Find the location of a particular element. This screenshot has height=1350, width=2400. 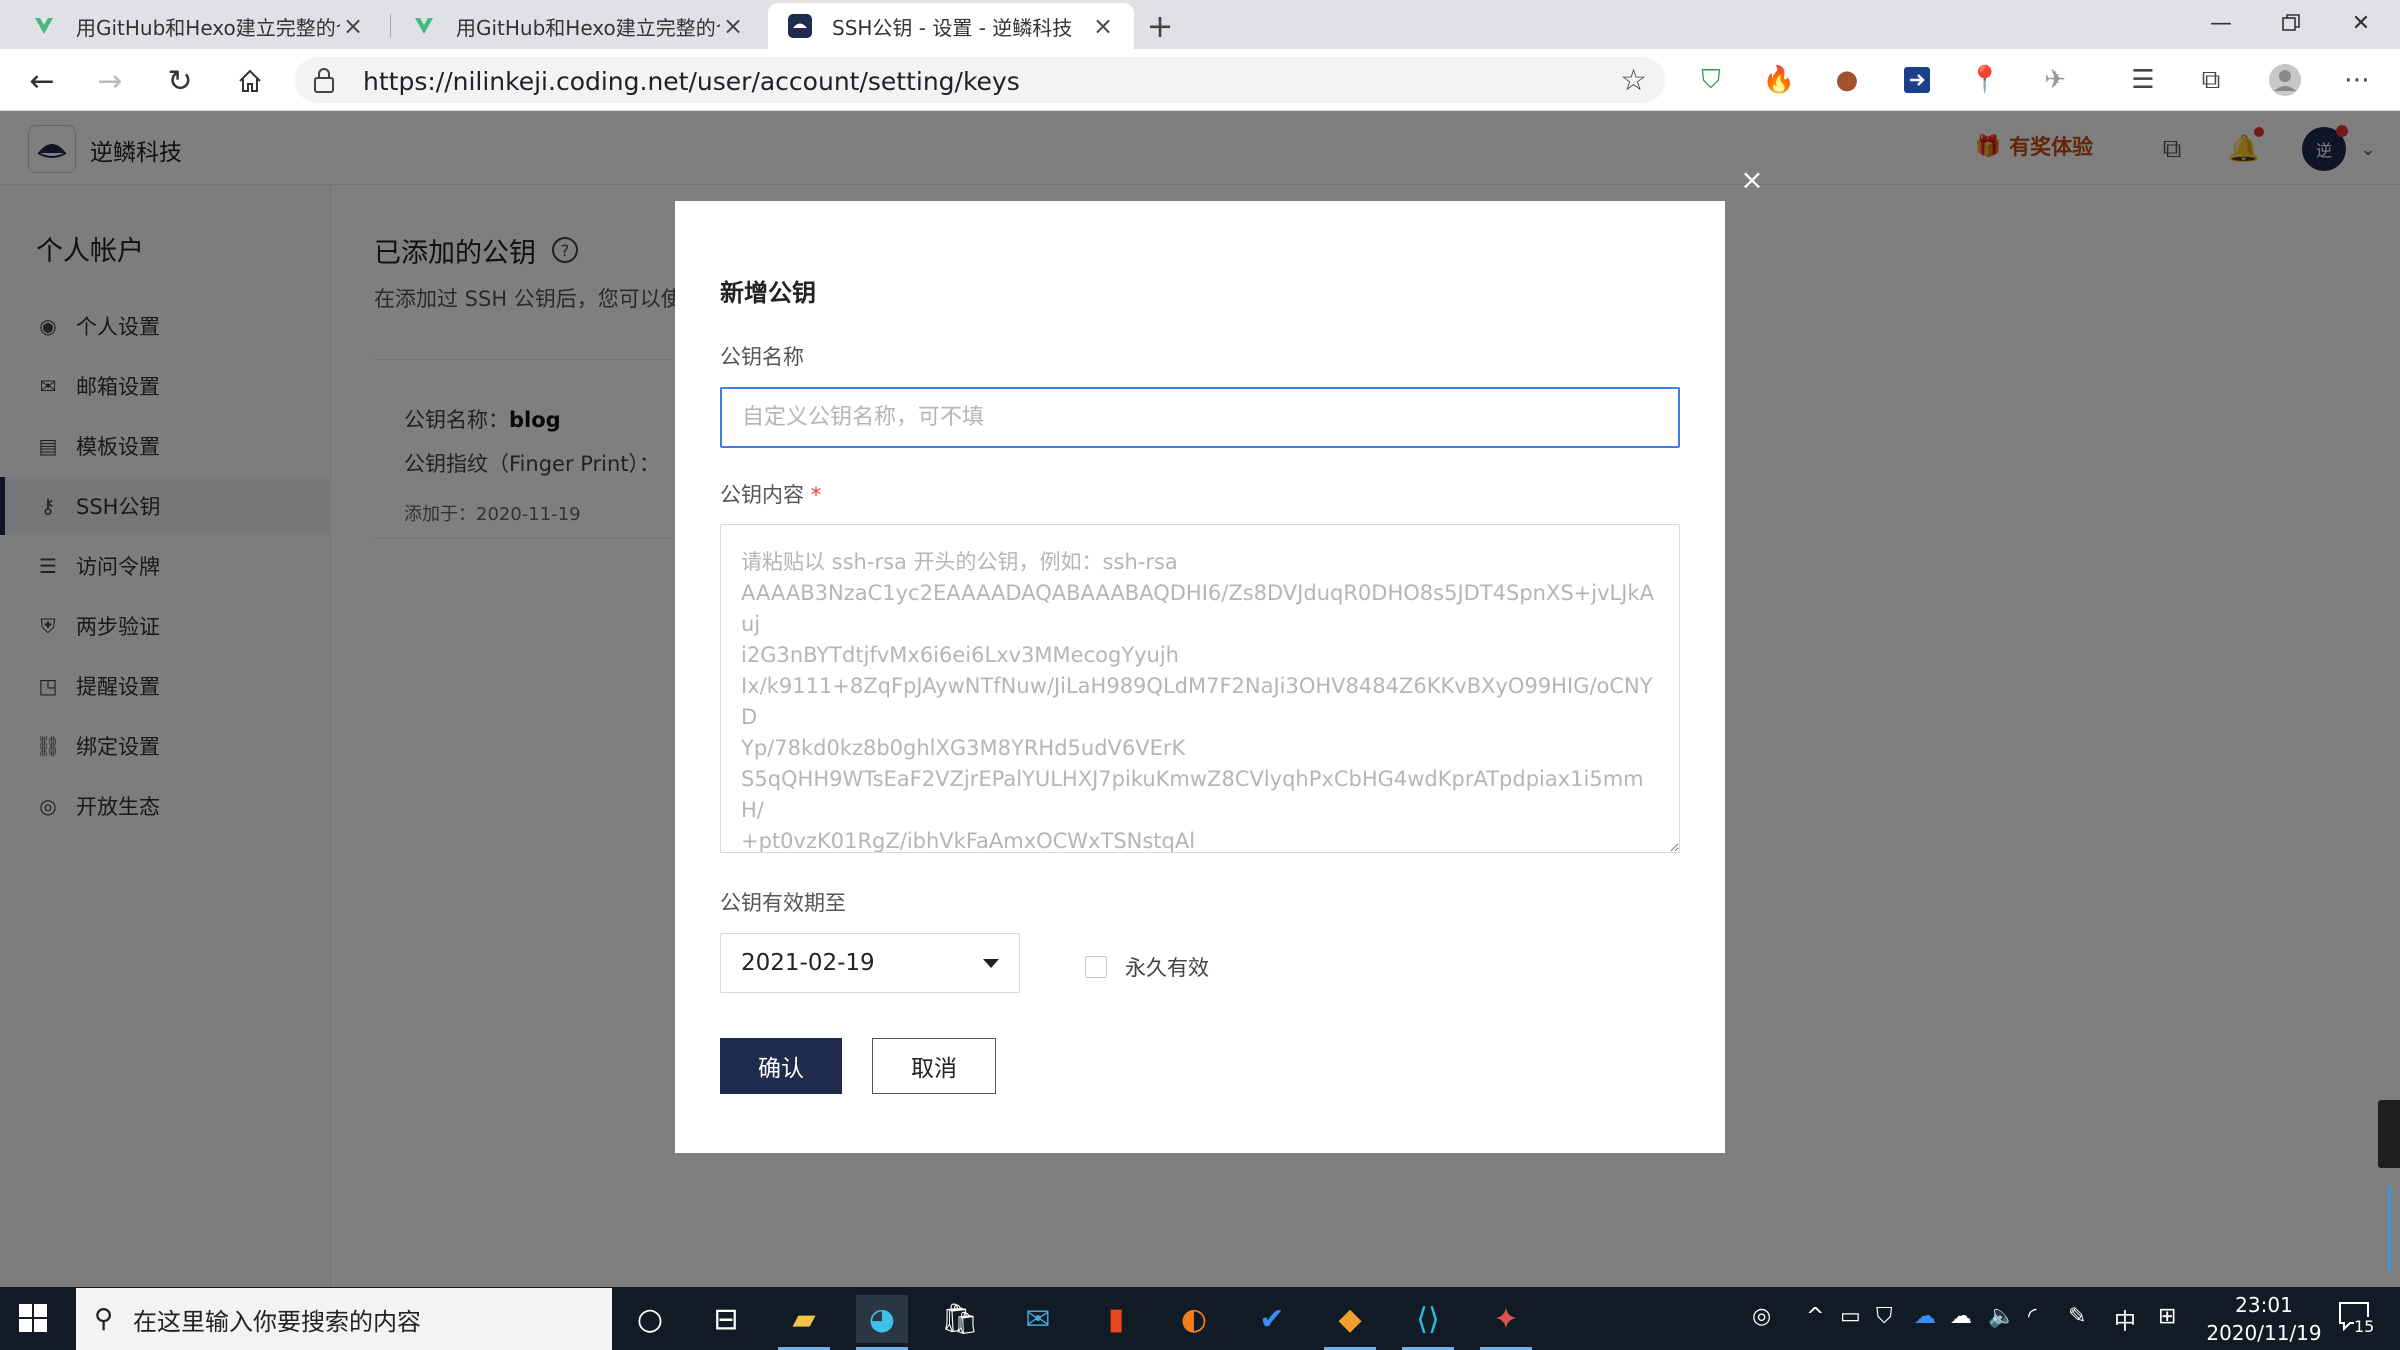

key-content-textarea is located at coordinates (1200, 688).